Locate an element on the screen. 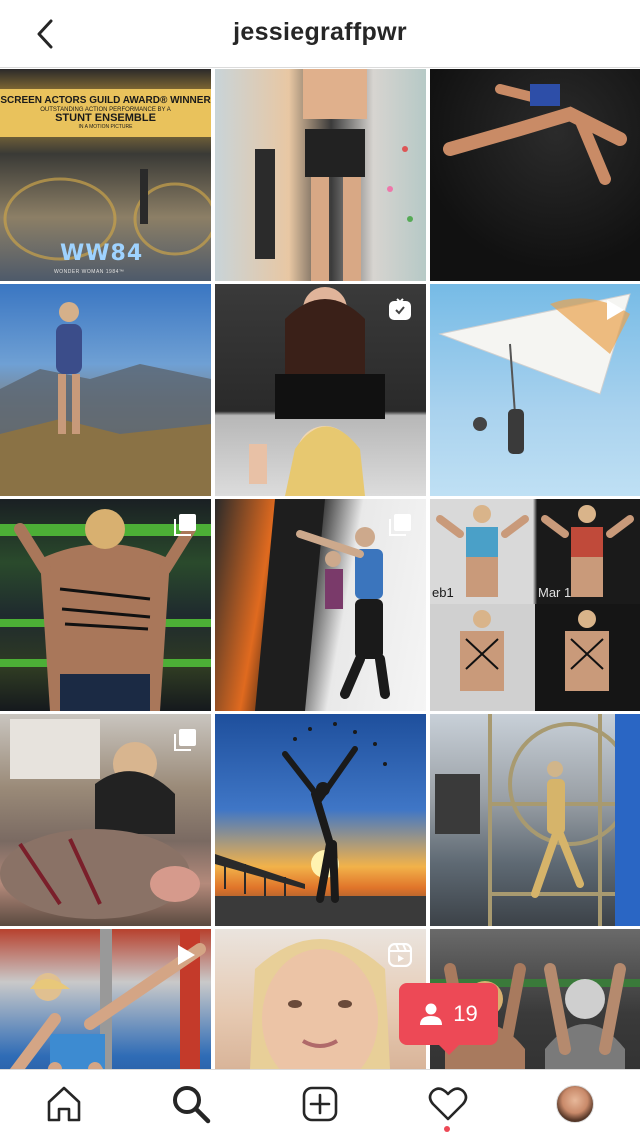 This screenshot has height=1138, width=640. nav-home is located at coordinates (64, 1104).